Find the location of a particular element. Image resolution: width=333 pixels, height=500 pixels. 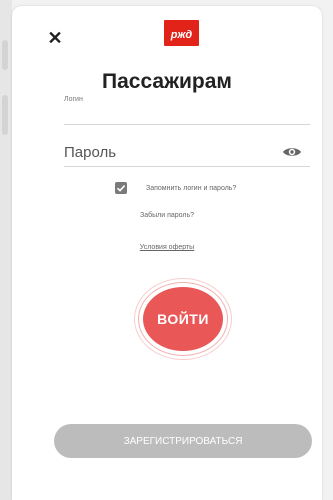

login-field-label: Логин is located at coordinates (73, 99).